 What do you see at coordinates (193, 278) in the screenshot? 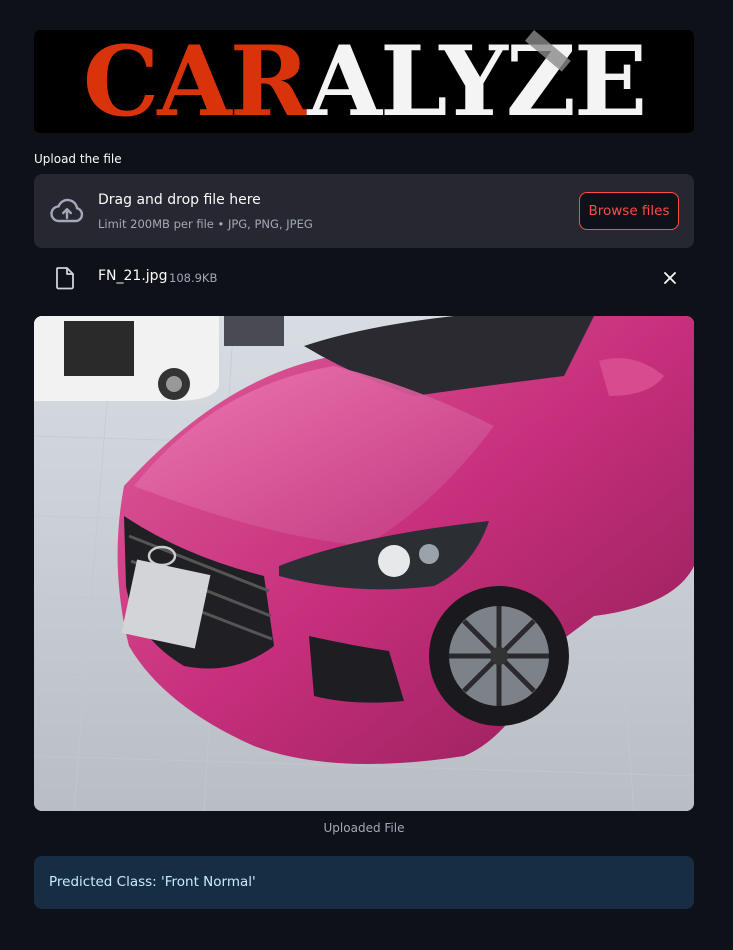
I see `file-size: 108.9KB` at bounding box center [193, 278].